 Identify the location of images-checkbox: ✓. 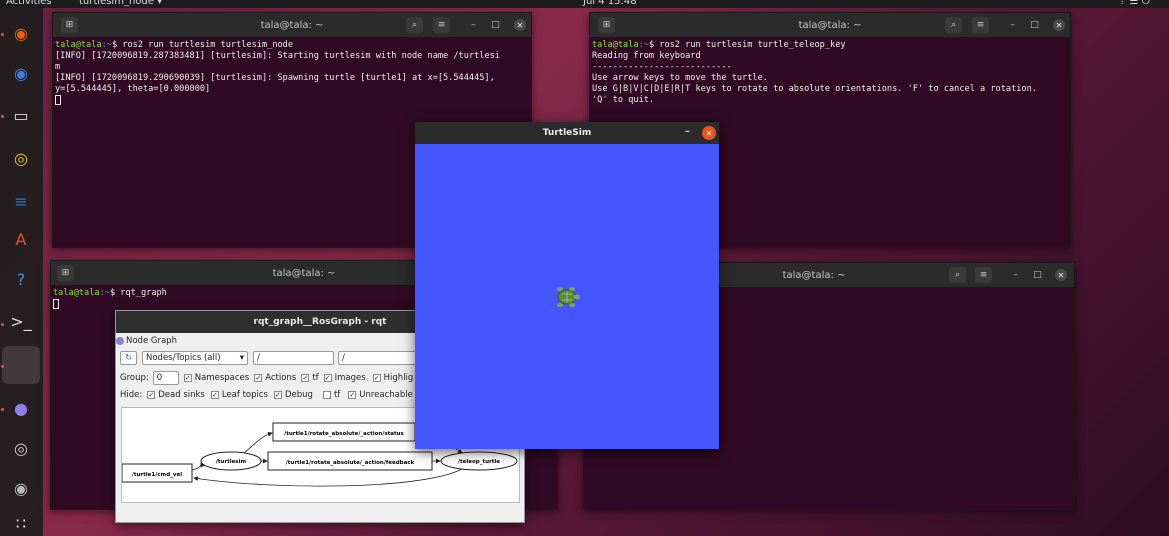
(327, 378).